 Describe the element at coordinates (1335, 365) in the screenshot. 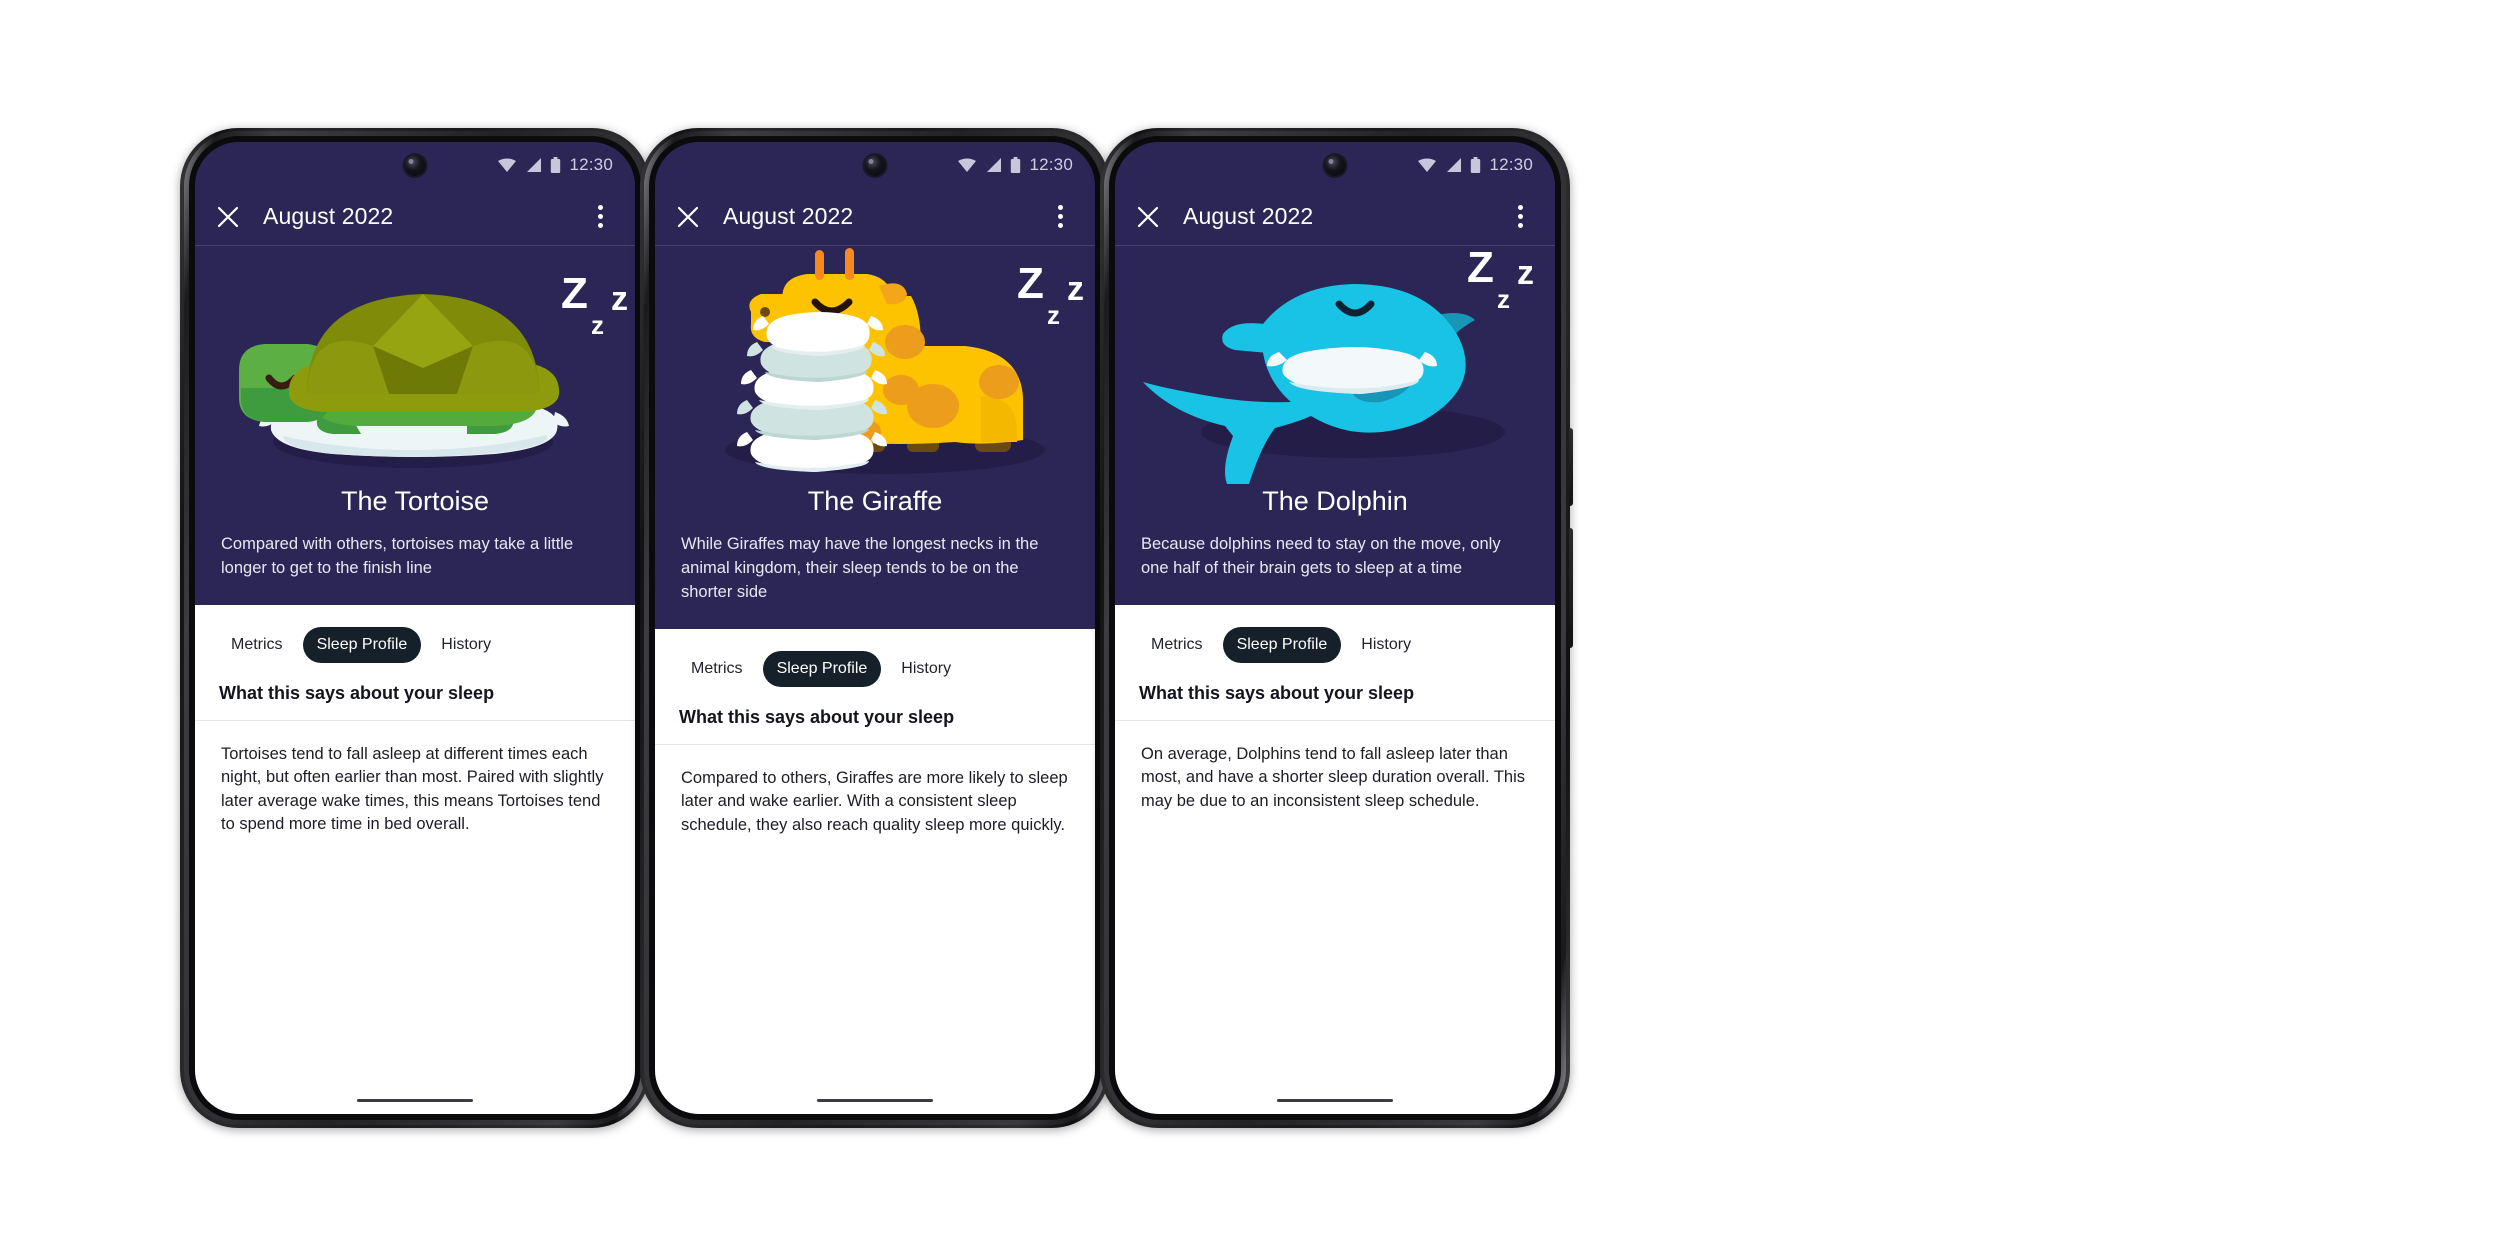

I see `dolphin-sleeping-illustration: Z z z` at that location.